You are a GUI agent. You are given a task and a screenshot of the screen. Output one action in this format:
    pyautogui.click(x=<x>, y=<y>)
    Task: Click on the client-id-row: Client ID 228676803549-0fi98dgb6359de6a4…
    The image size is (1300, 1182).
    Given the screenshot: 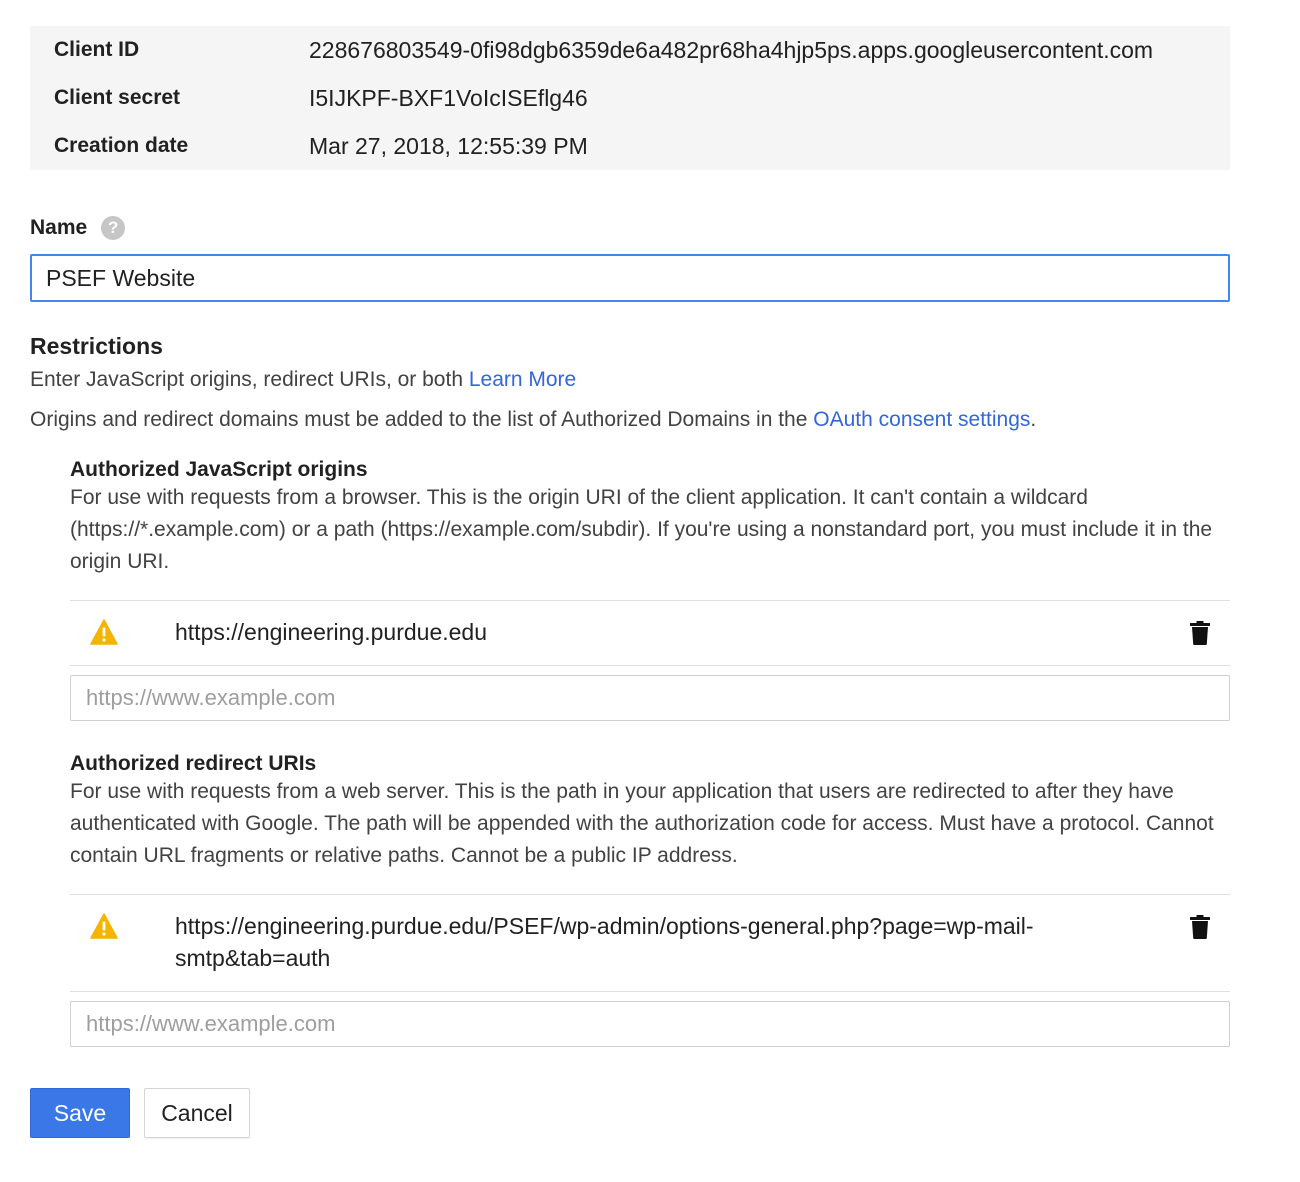 What is the action you would take?
    pyautogui.click(x=630, y=50)
    